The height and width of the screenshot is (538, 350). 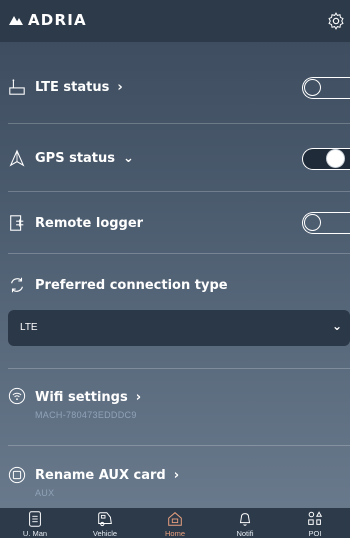 I want to click on brand-logo: ADRIA, so click(x=47, y=20).